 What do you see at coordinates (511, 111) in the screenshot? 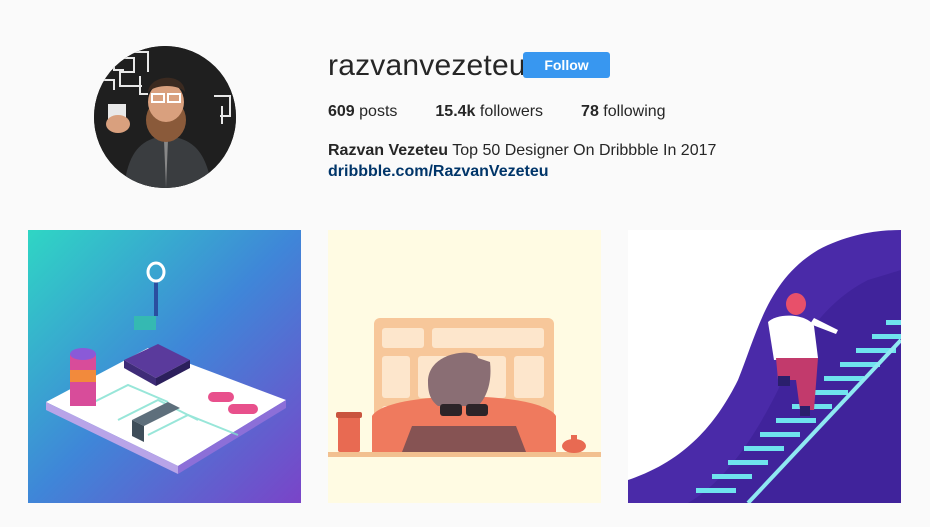
I see `followers-label: followers` at bounding box center [511, 111].